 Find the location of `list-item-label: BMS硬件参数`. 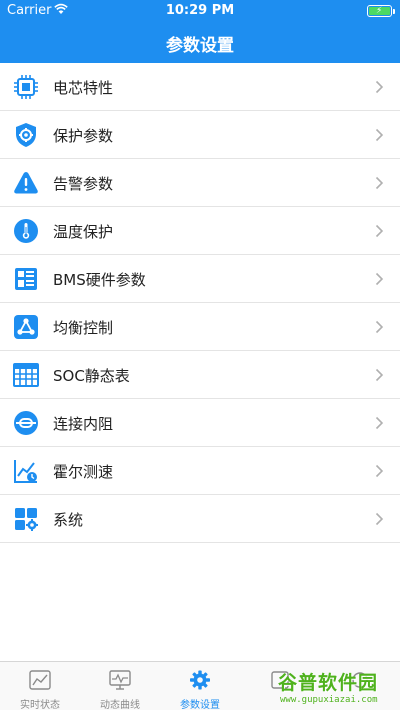

list-item-label: BMS硬件参数 is located at coordinates (99, 280).